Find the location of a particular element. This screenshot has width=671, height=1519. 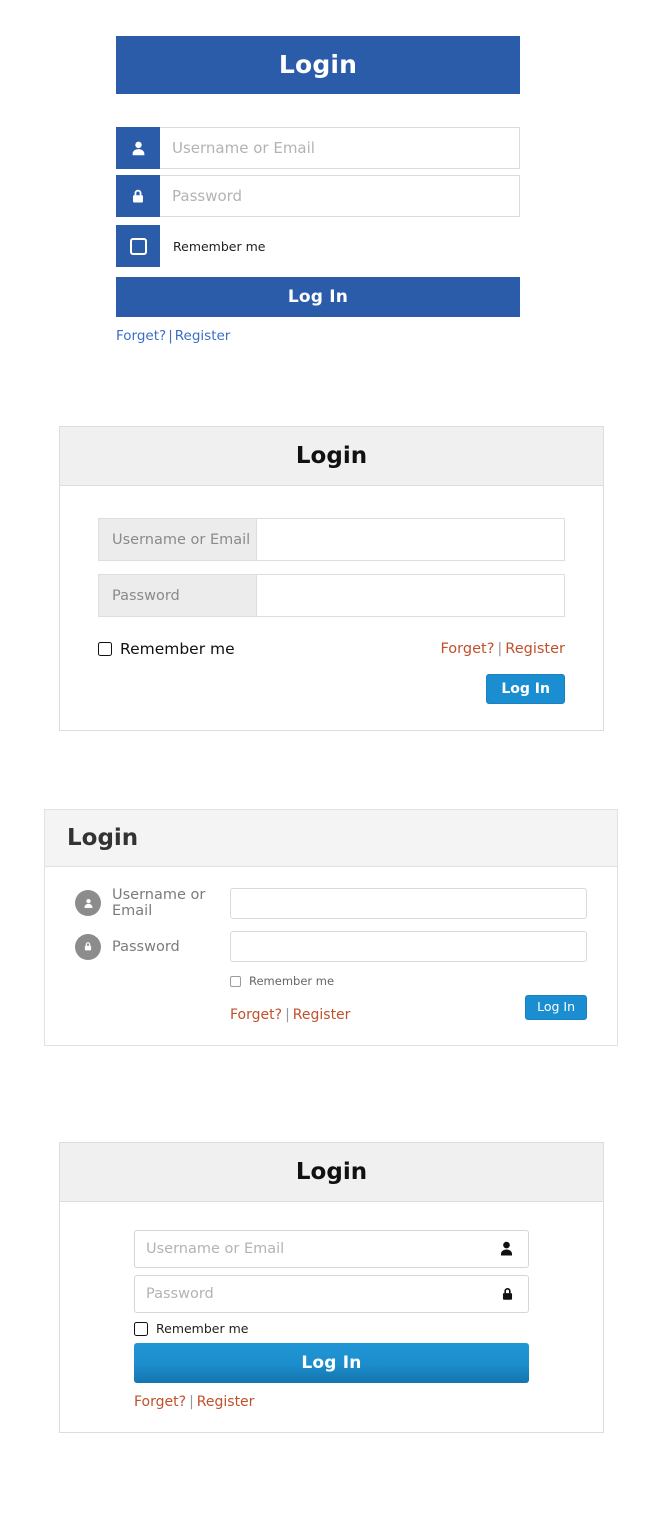

checkbox-box is located at coordinates (138, 246).